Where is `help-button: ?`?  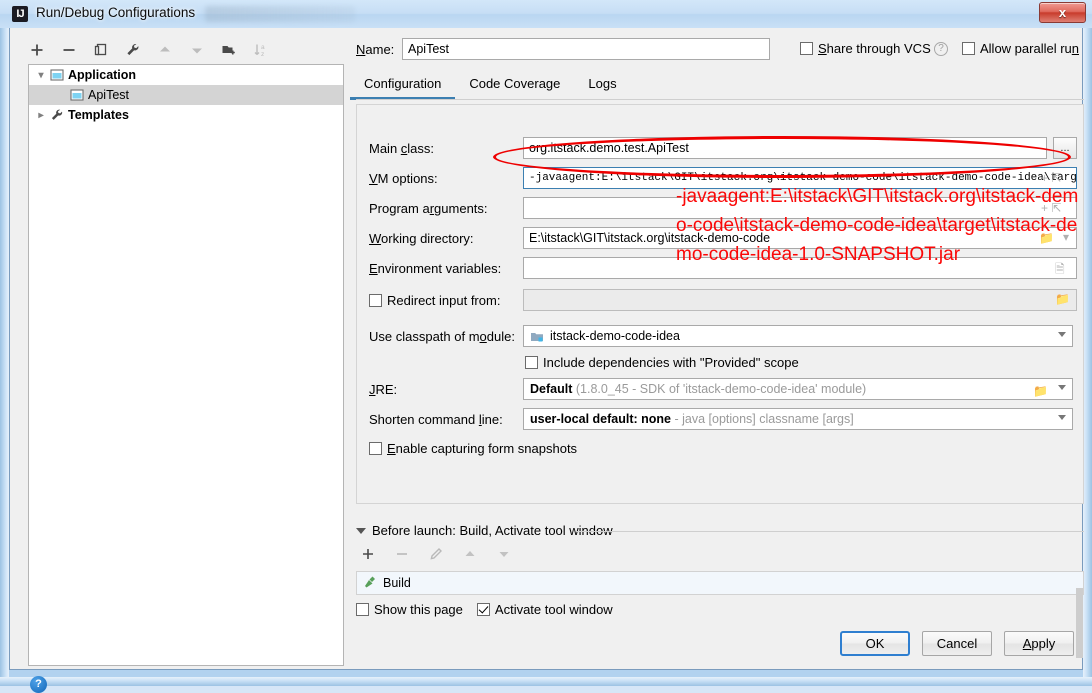
help-button: ? is located at coordinates (38, 684).